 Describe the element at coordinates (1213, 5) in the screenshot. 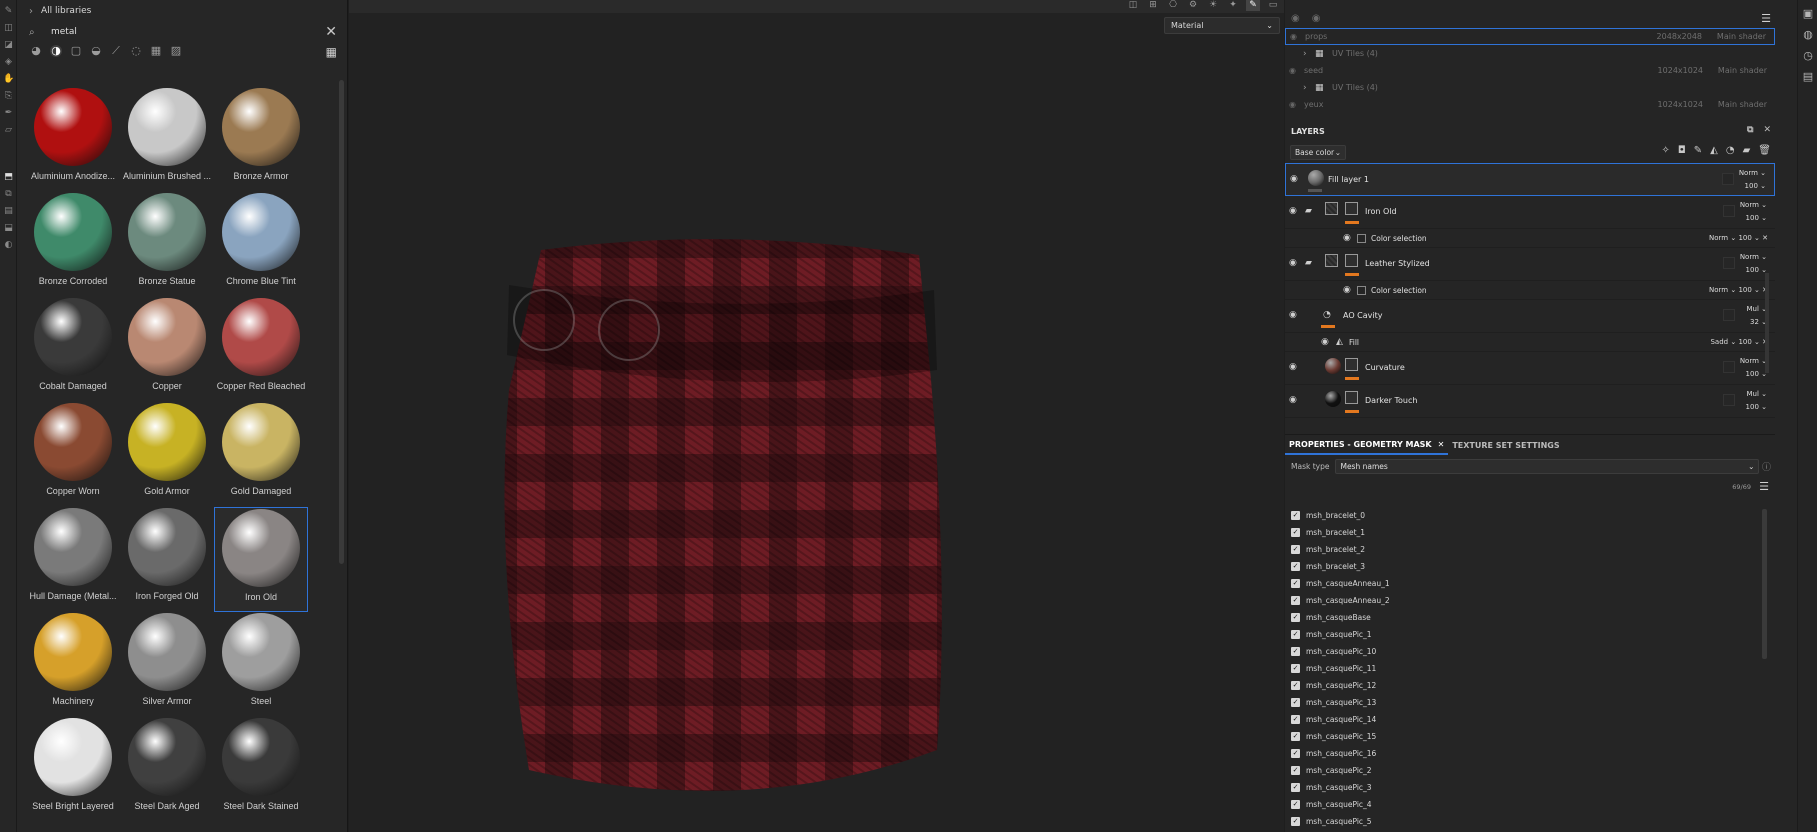

I see `light-icon: ☀` at that location.